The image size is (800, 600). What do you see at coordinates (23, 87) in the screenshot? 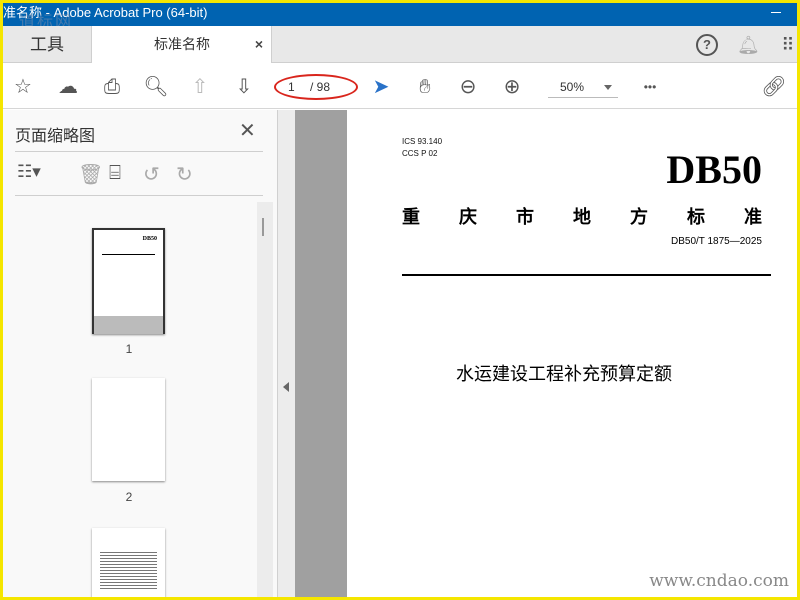
I see `bookmark-star-icon: ☆` at bounding box center [23, 87].